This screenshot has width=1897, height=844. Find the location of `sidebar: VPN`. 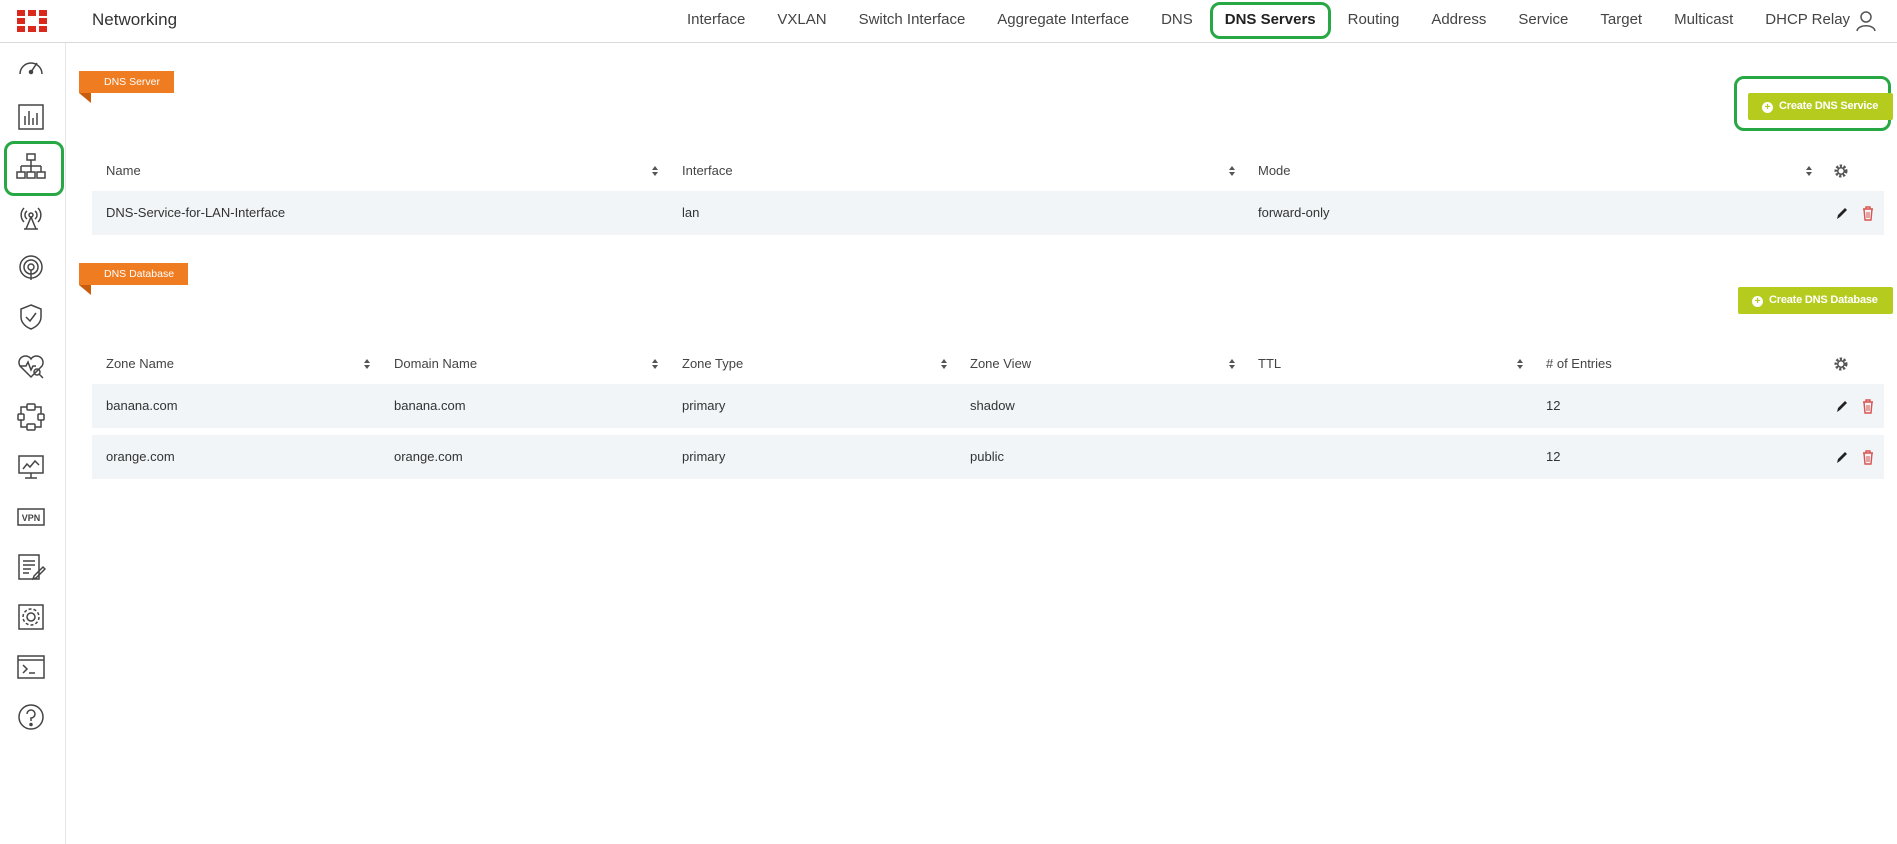

sidebar: VPN is located at coordinates (33, 443).